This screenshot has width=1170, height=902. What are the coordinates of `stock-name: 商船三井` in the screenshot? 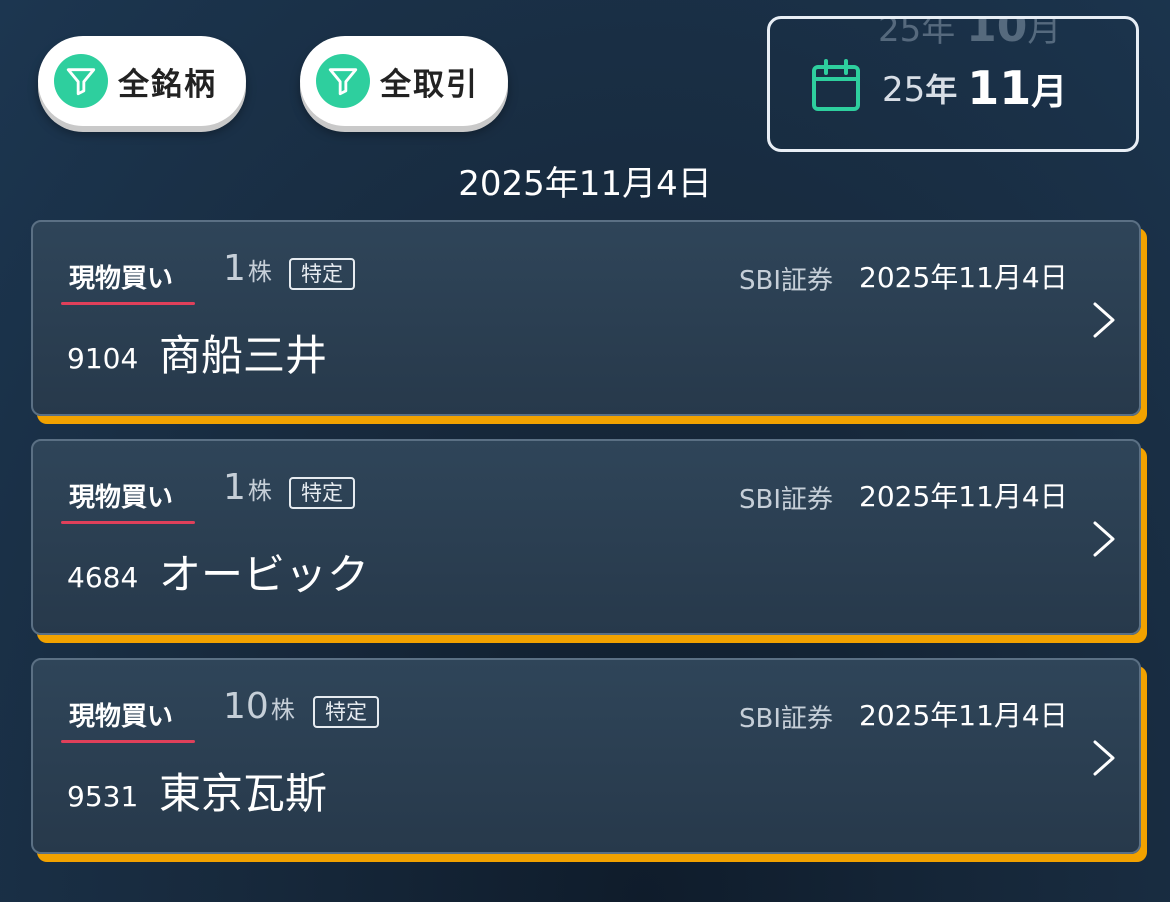 It's located at (243, 355).